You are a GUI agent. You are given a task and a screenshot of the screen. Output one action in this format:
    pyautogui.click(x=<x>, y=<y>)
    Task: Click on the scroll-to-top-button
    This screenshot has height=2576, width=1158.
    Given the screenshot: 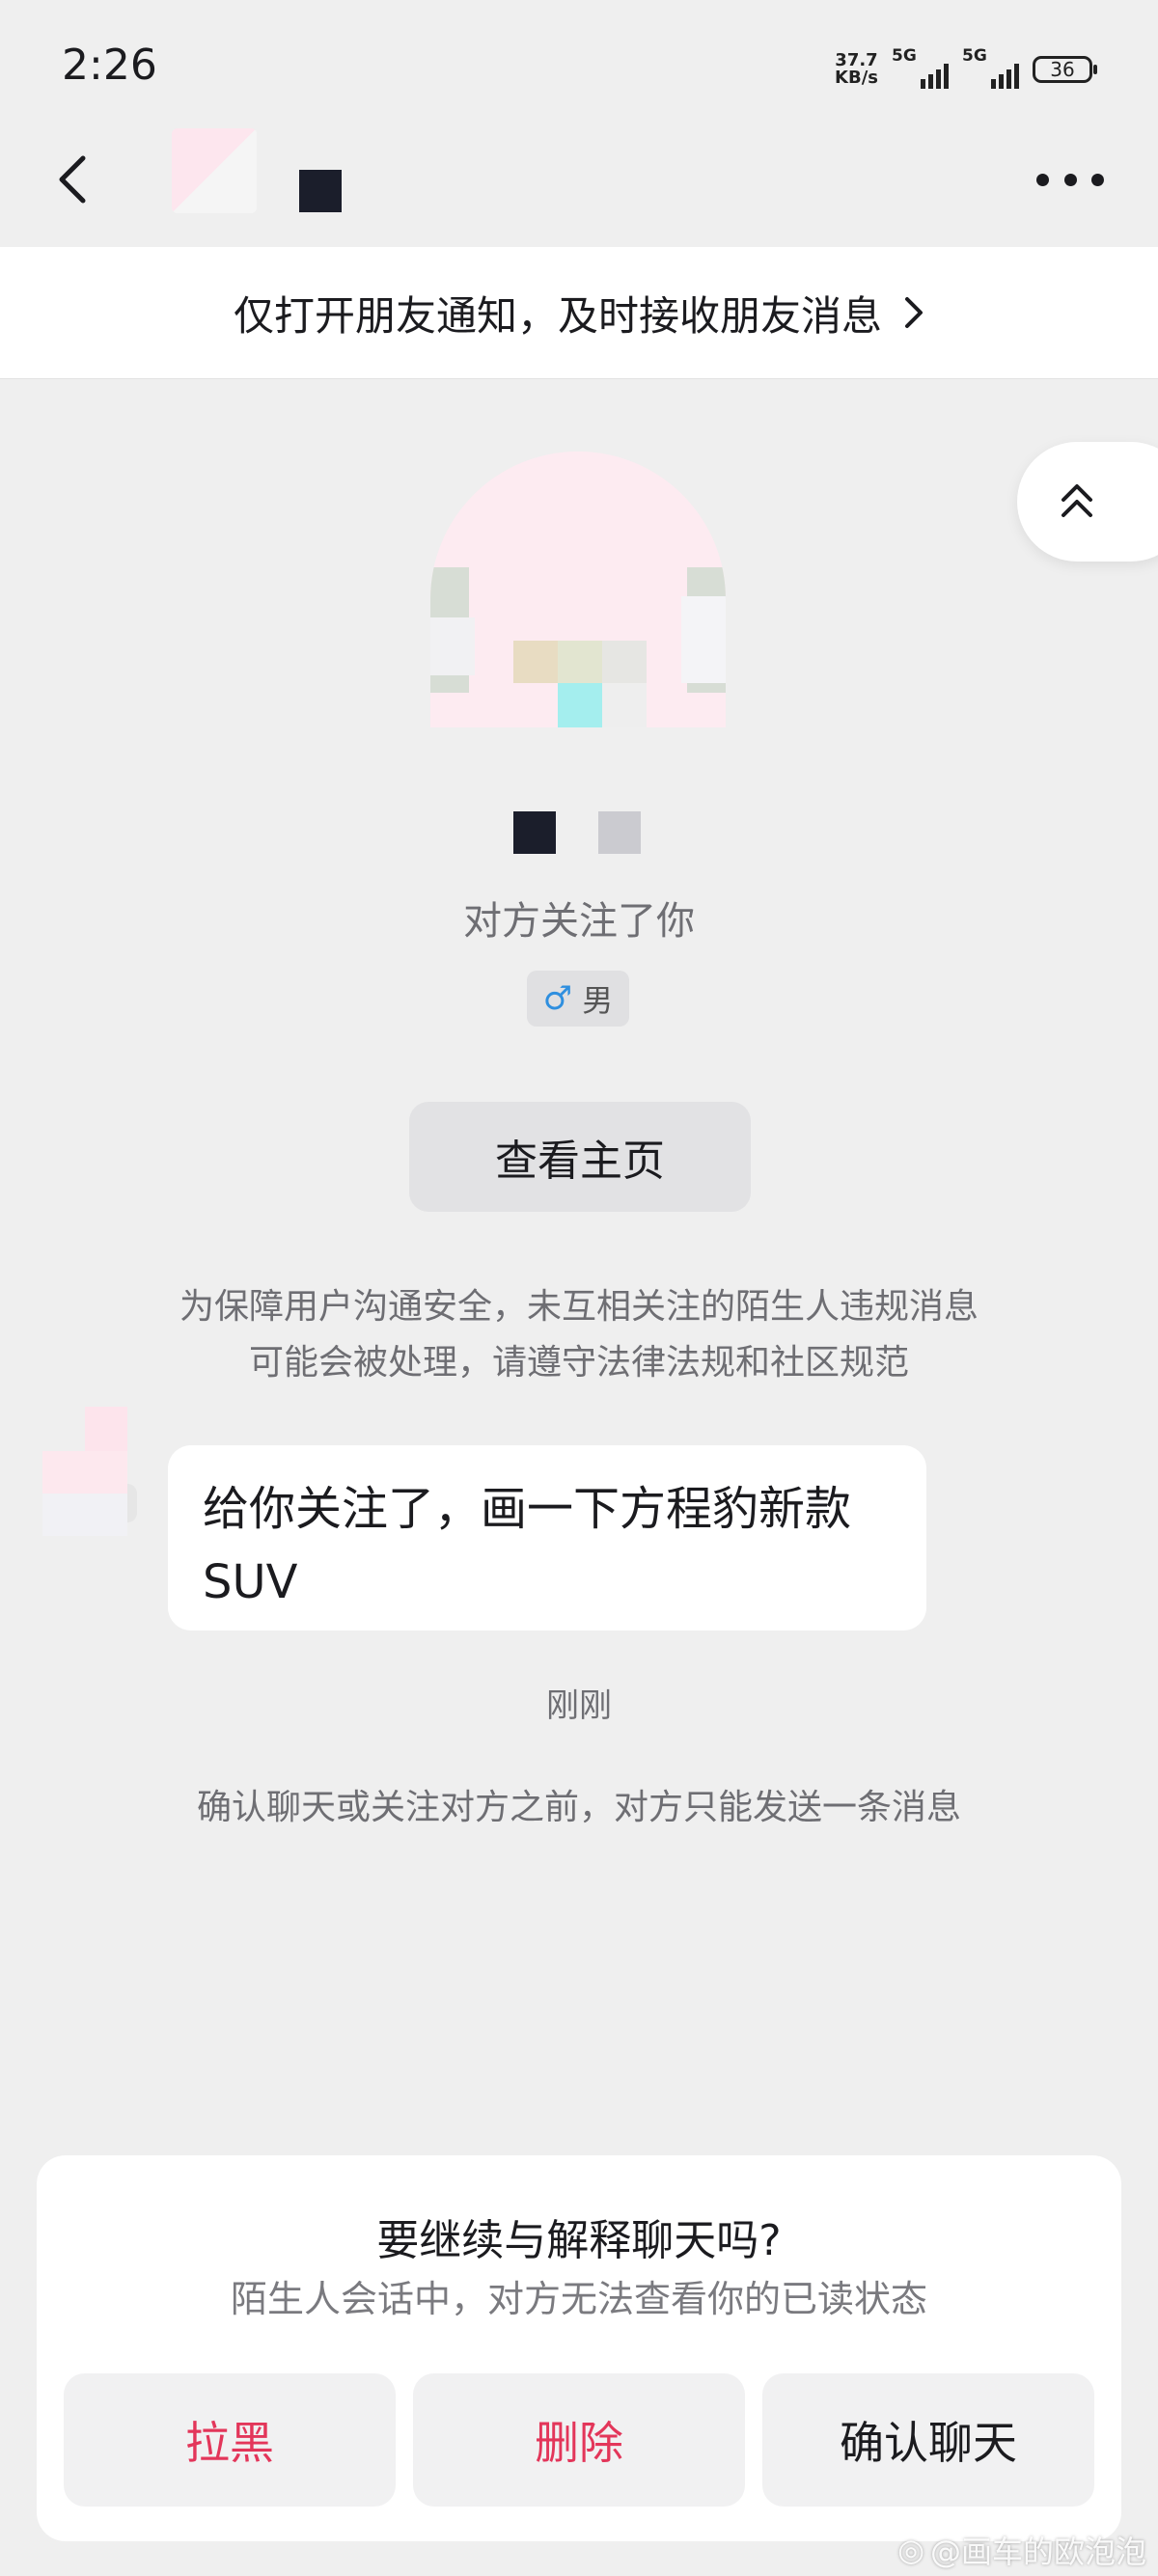 What is the action you would take?
    pyautogui.click(x=1087, y=502)
    